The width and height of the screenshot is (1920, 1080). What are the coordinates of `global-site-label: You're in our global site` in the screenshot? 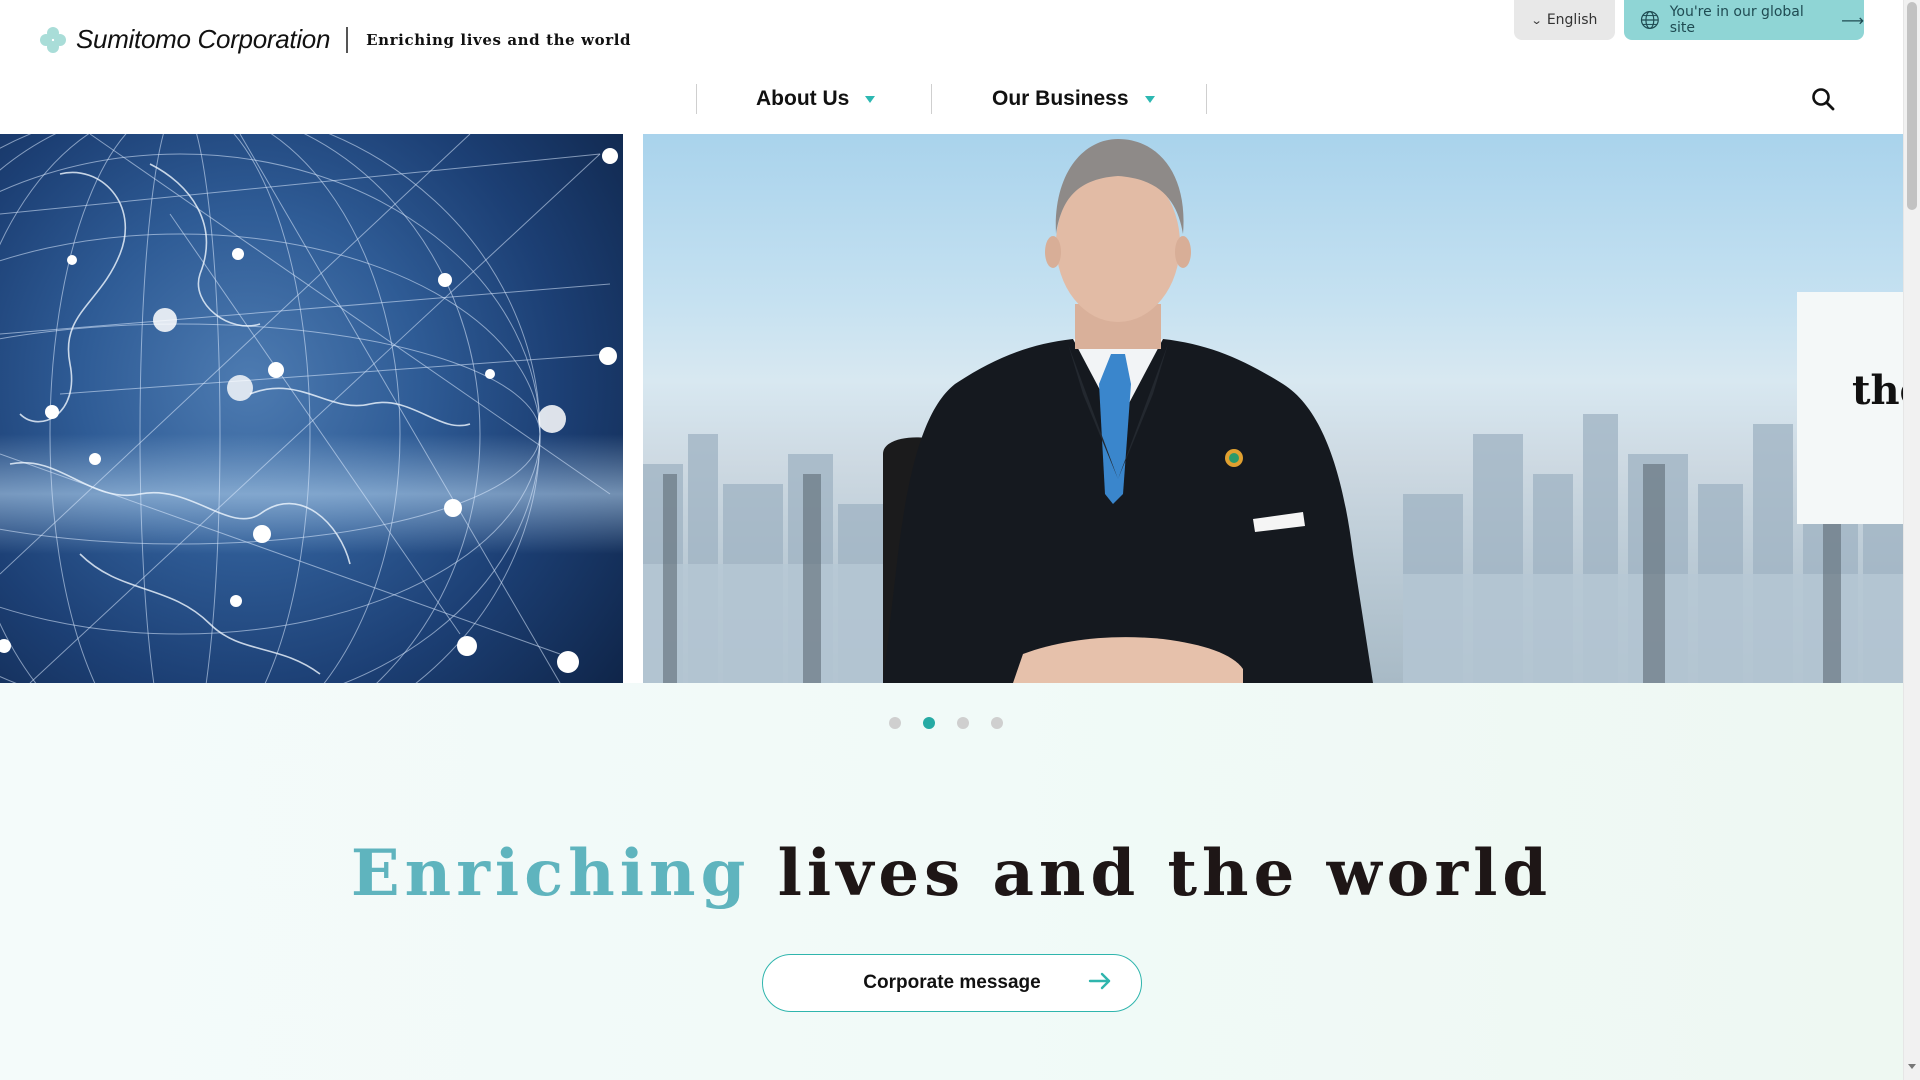 It's located at (1736, 20).